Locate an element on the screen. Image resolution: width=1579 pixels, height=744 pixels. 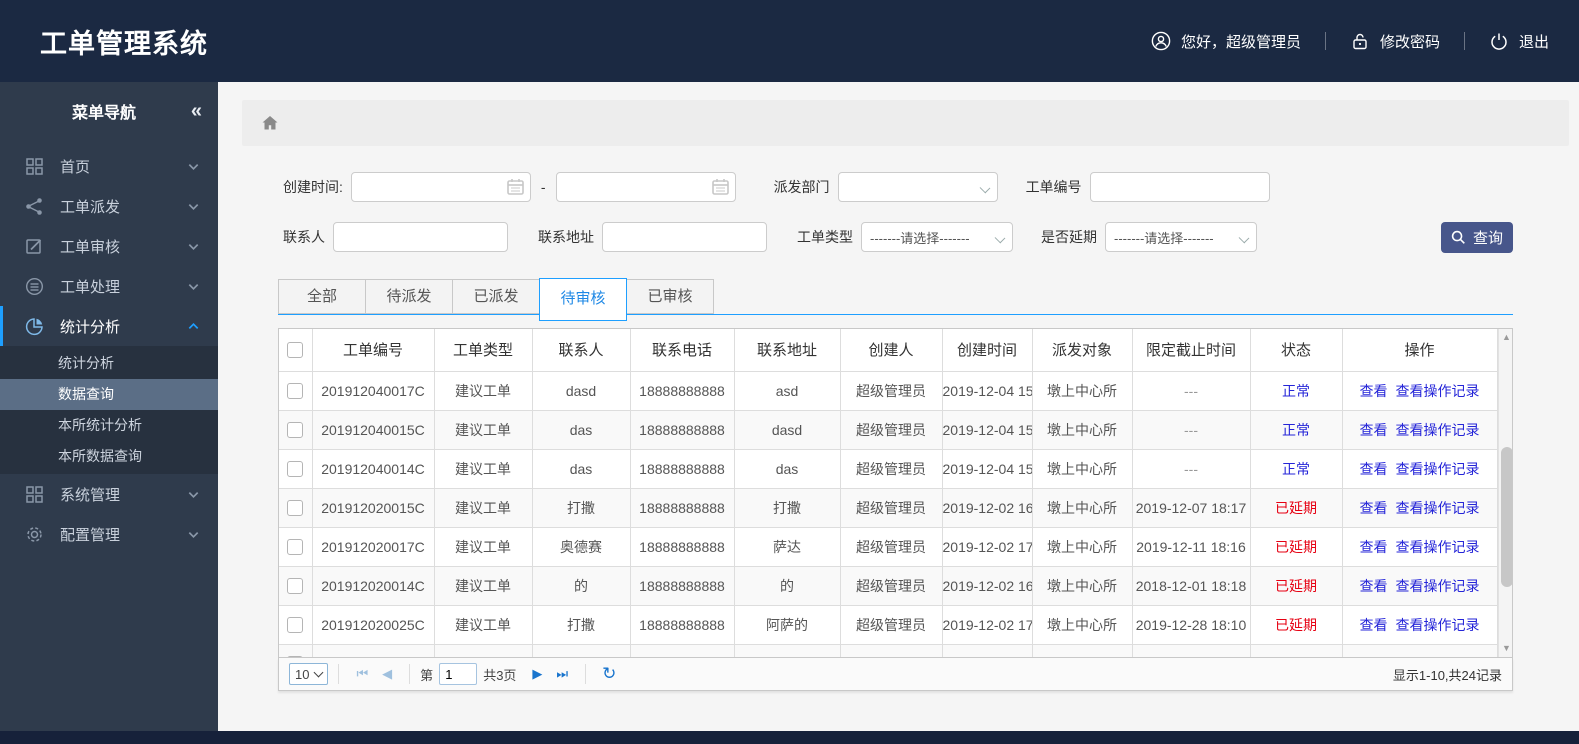
scroll-up-arrow: ▲ is located at coordinates (1506, 337).